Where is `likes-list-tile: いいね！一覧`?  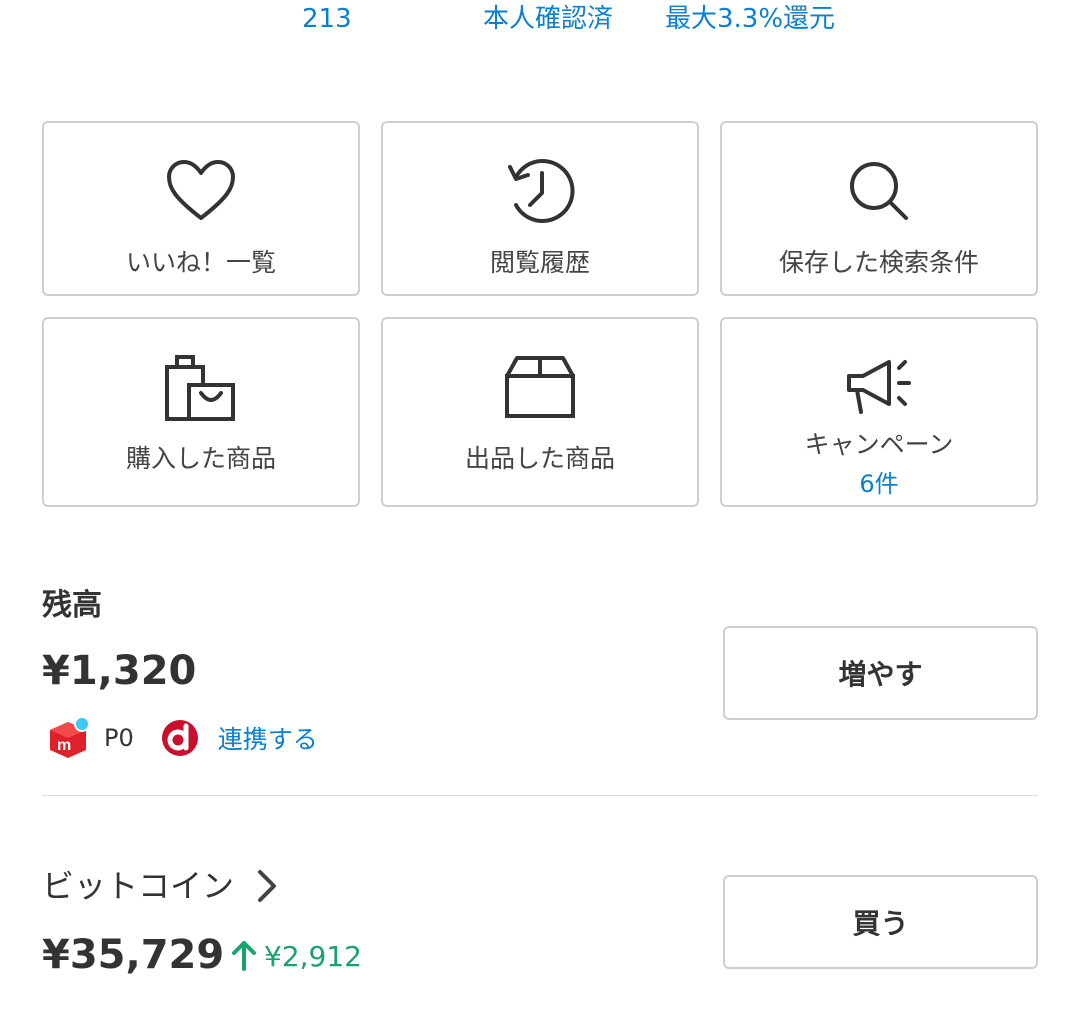 likes-list-tile: いいね！一覧 is located at coordinates (201, 208).